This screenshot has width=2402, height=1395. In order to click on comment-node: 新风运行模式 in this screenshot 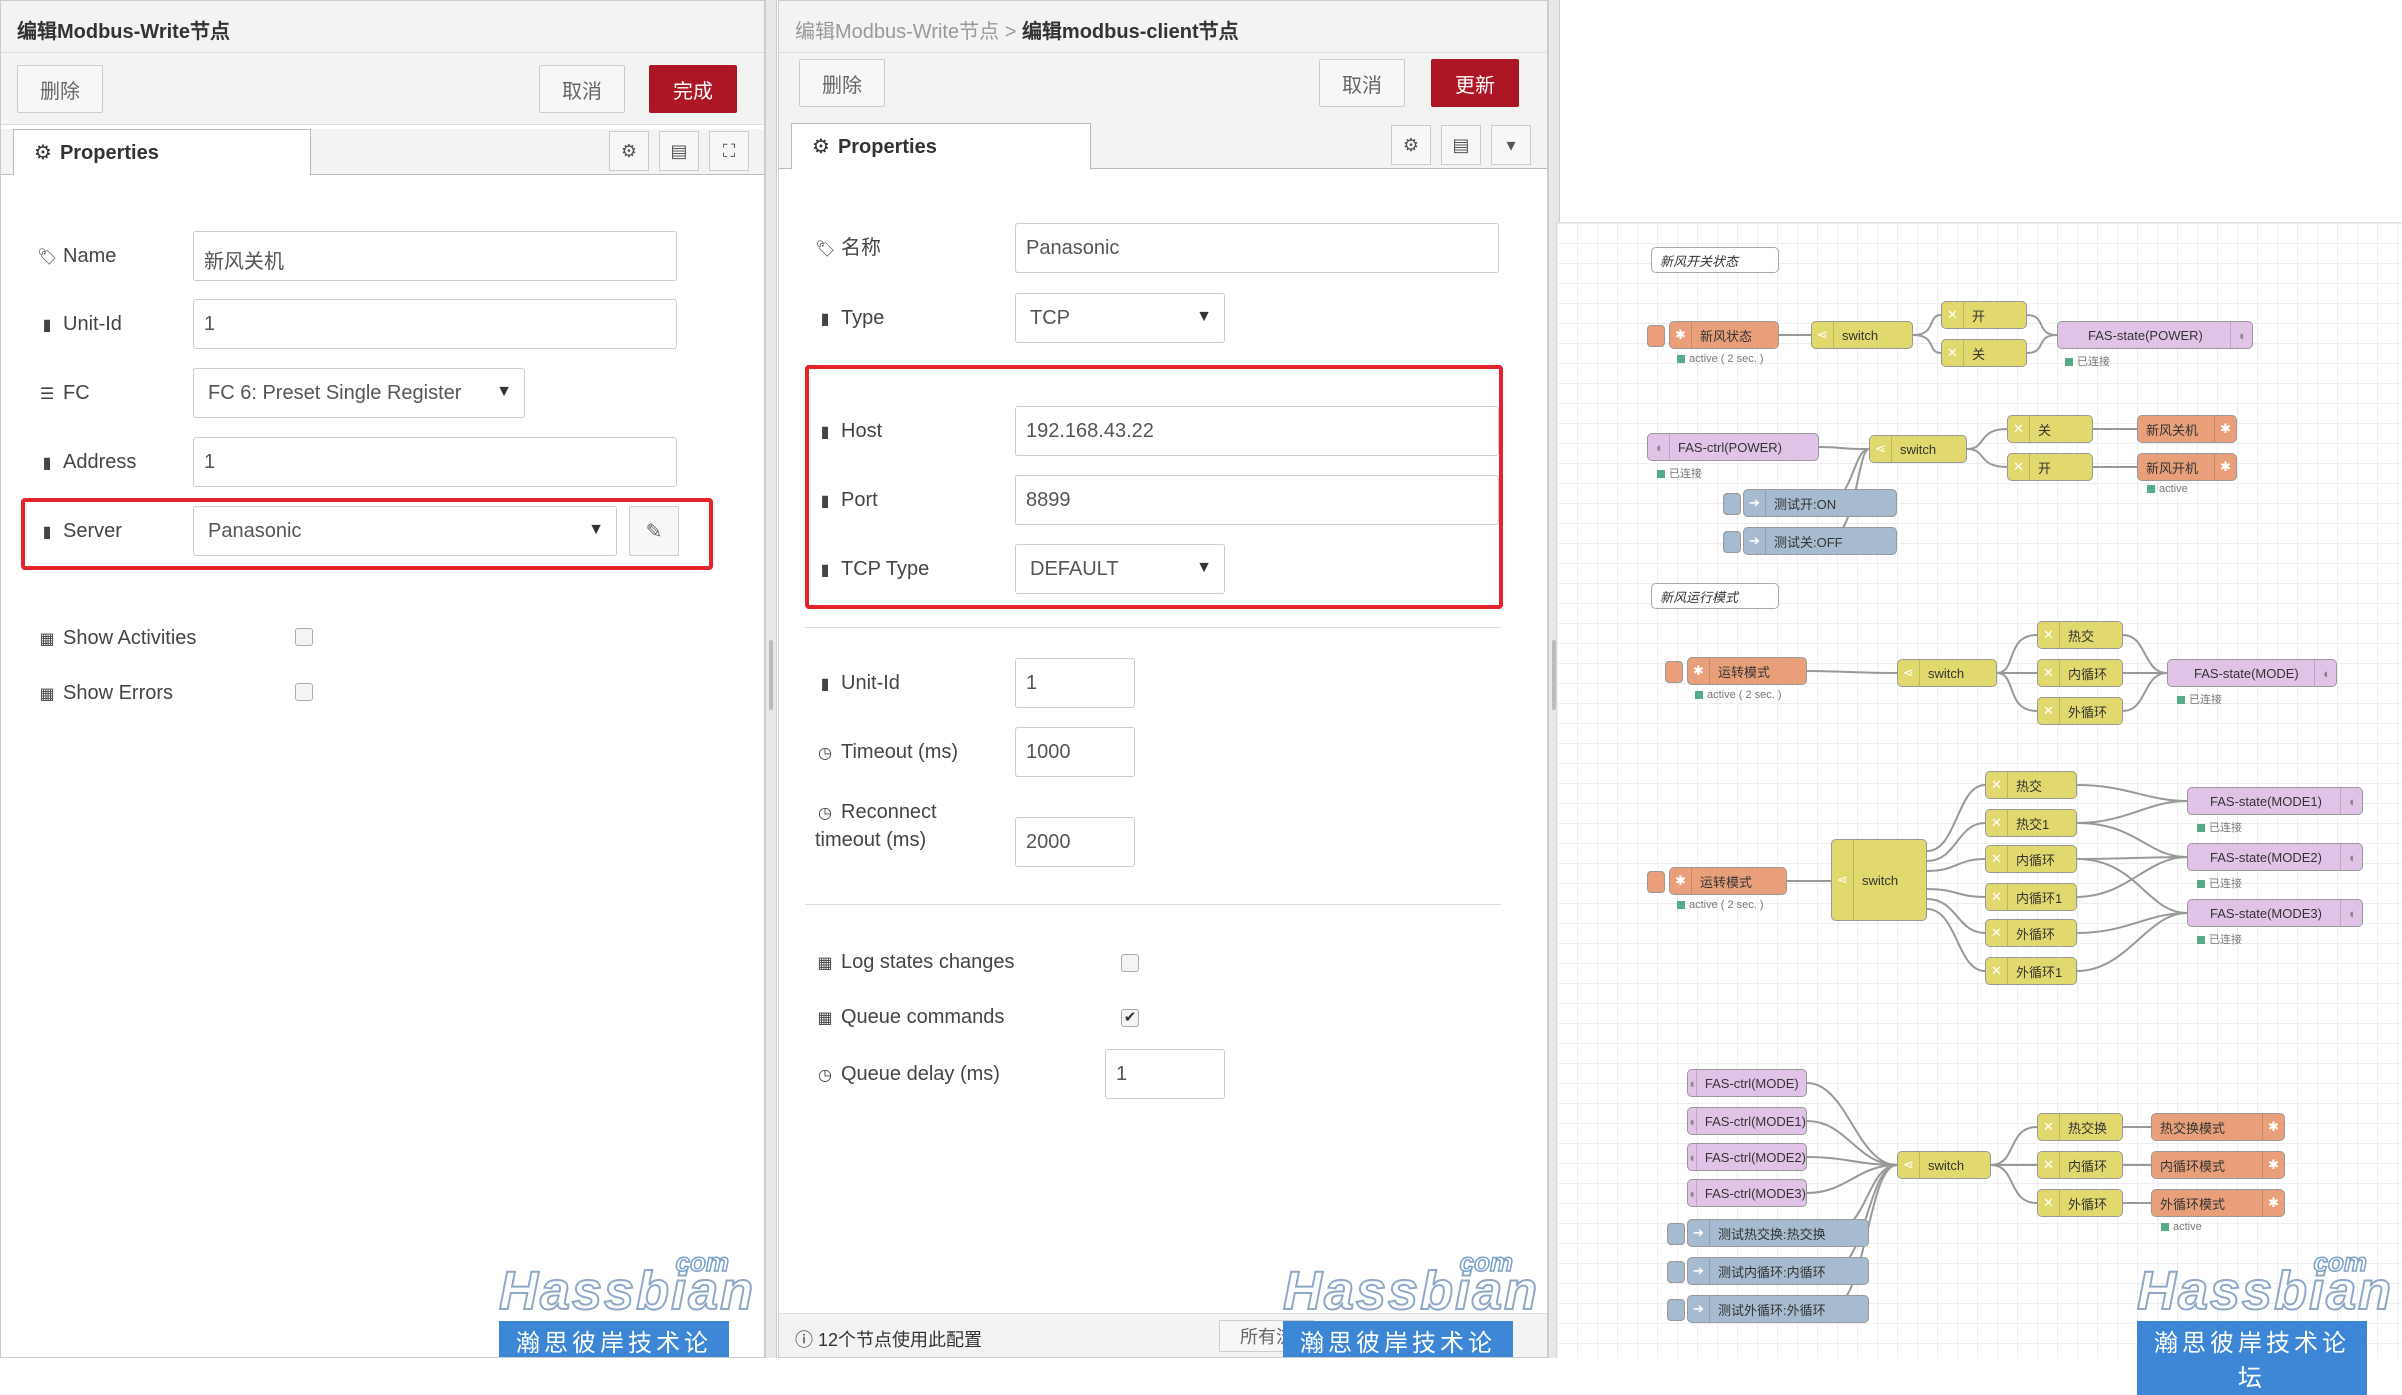, I will do `click(1715, 596)`.